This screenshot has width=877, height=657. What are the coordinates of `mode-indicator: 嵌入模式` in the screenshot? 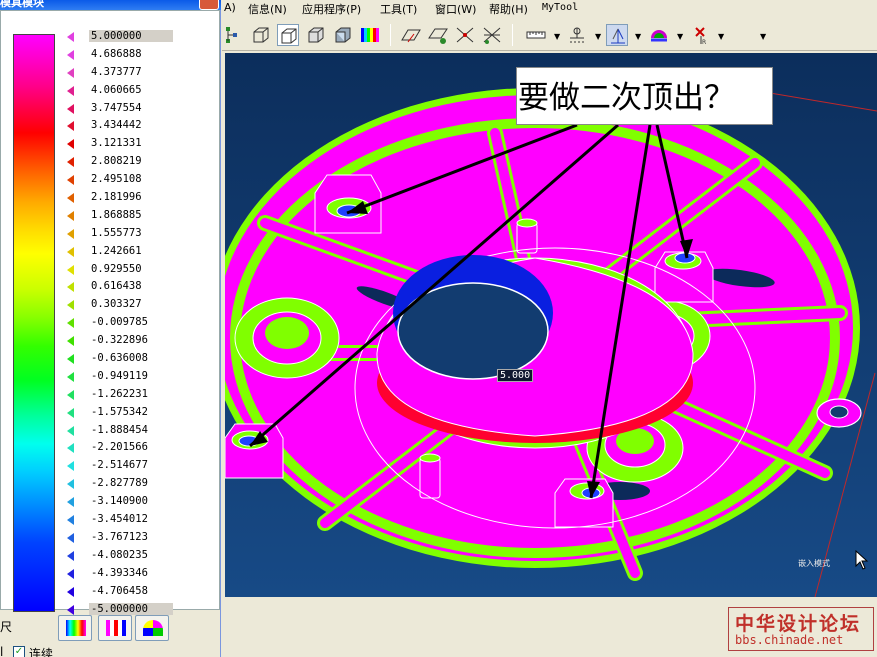 It's located at (814, 563).